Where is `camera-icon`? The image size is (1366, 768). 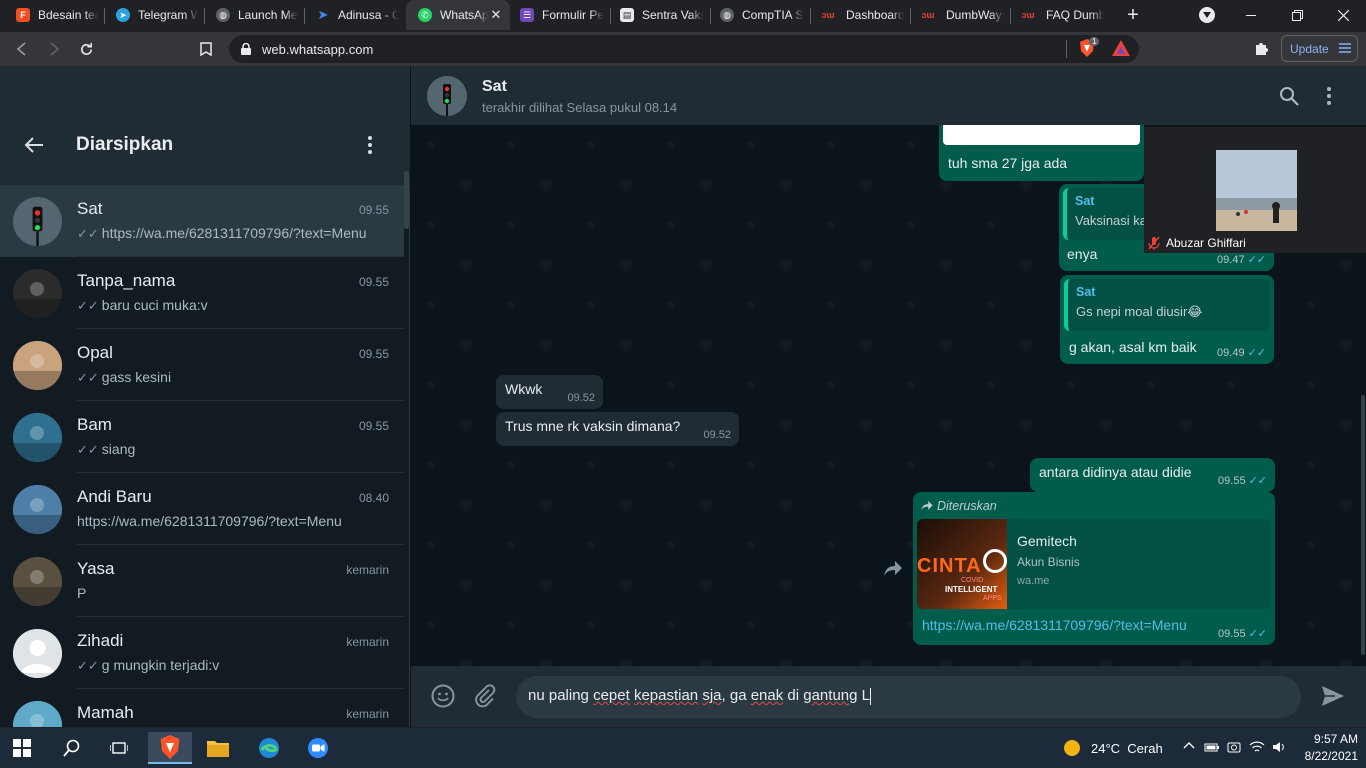
camera-icon is located at coordinates (1234, 747).